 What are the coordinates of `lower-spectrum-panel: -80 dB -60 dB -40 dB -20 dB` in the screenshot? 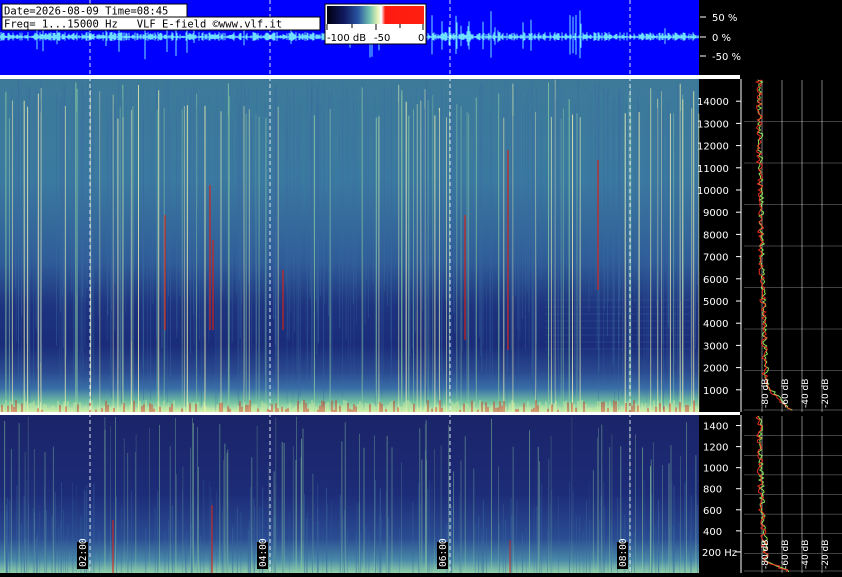 It's located at (793, 494).